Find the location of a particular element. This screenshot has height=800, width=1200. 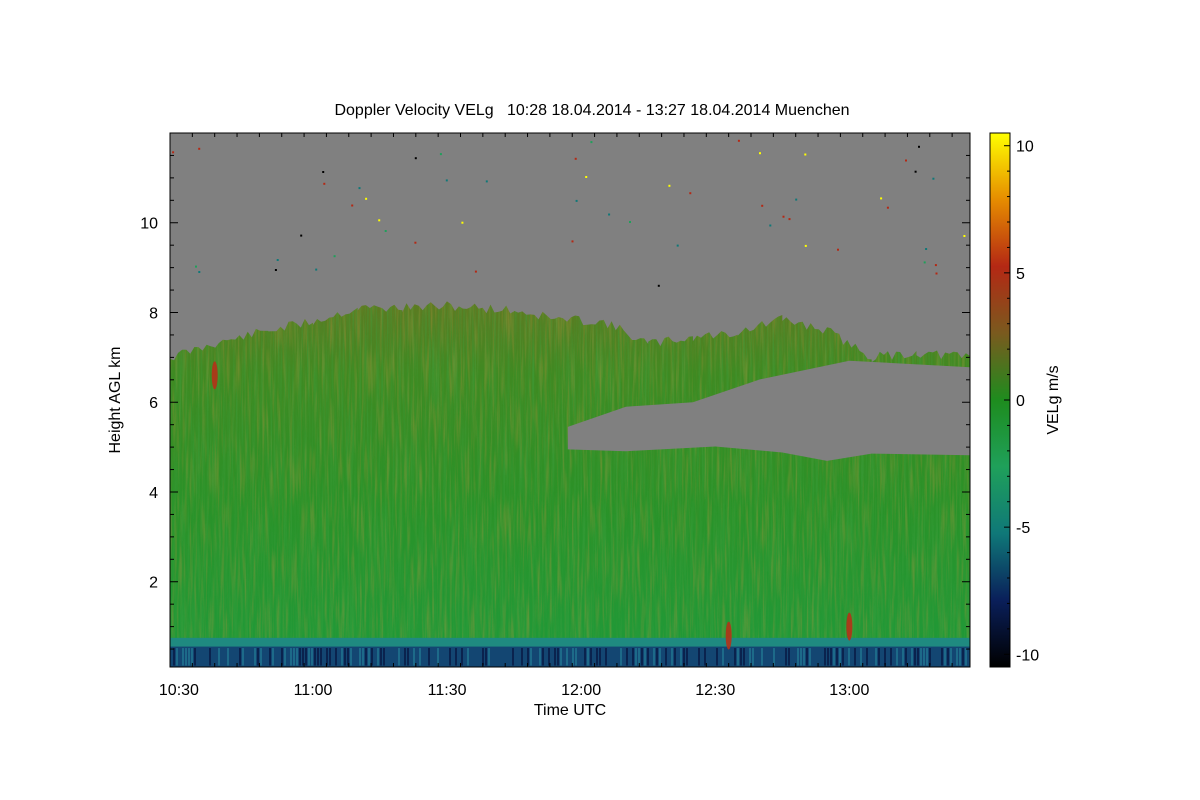

updraft-mark is located at coordinates (214, 375).